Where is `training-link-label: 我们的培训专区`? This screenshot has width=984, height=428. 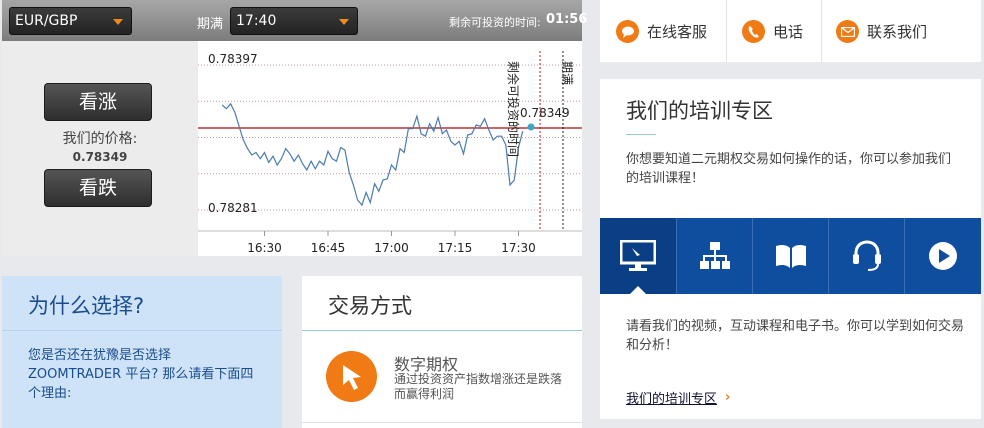
training-link-label: 我们的培训专区 is located at coordinates (672, 399).